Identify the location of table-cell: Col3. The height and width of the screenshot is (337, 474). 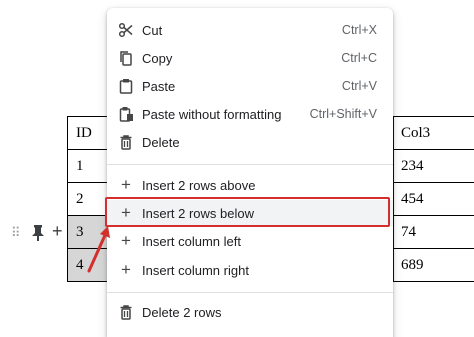
(433, 133).